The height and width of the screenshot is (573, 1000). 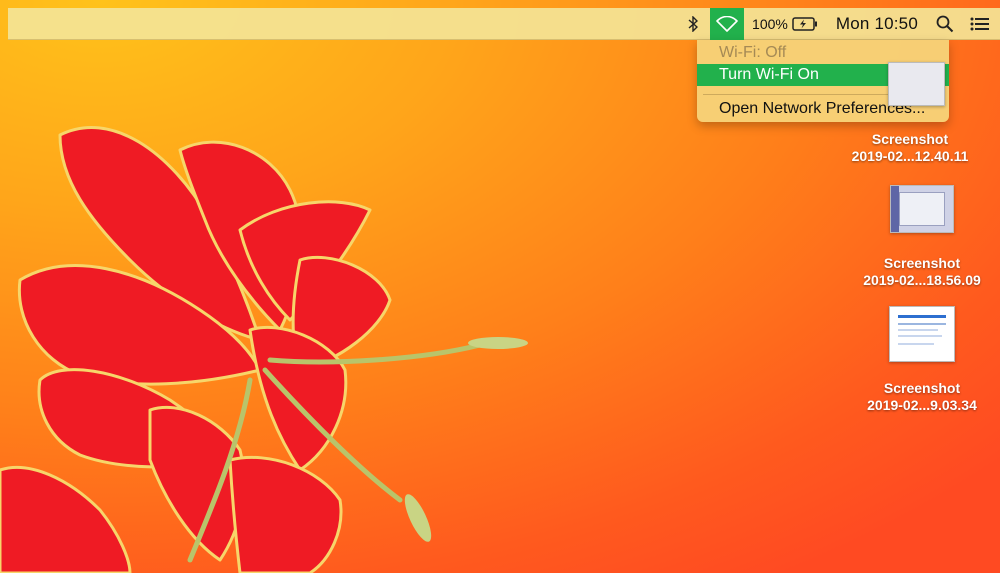 What do you see at coordinates (504, 23) in the screenshot?
I see `menu-bar: 100% Mon 10:50` at bounding box center [504, 23].